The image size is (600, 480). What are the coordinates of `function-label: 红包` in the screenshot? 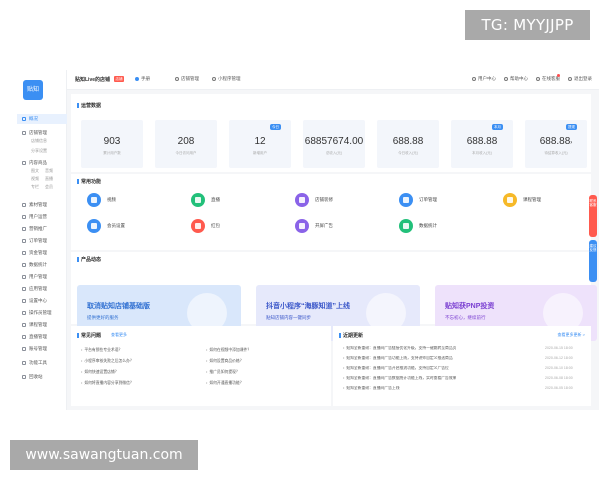 It's located at (215, 225).